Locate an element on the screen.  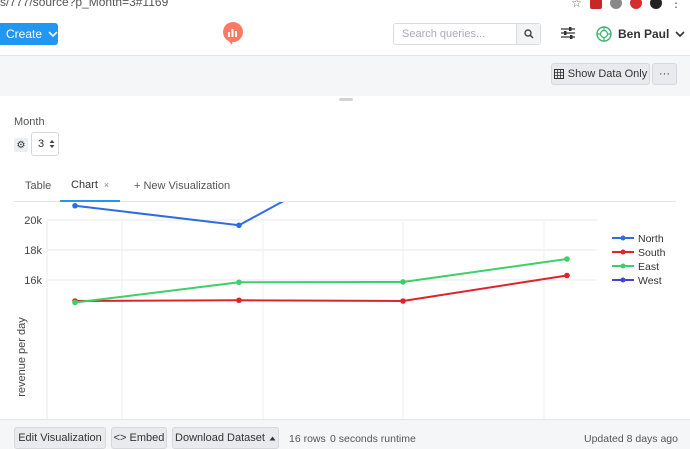
legend-item: East is located at coordinates (648, 267).